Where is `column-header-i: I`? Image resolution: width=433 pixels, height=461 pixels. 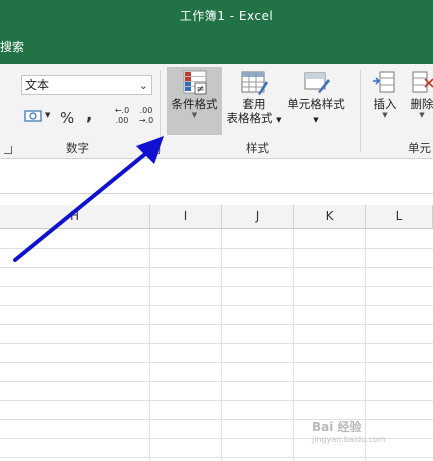 column-header-i: I is located at coordinates (186, 216).